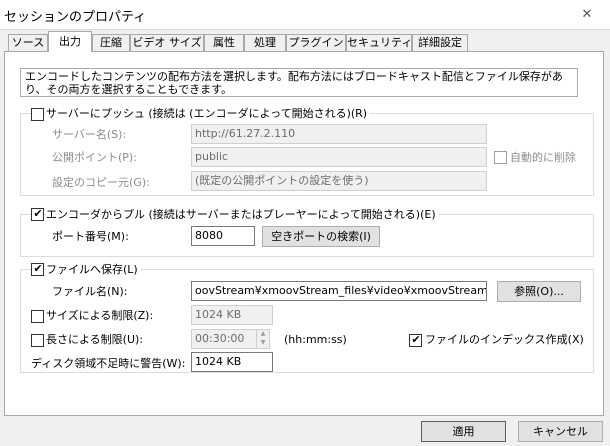 This screenshot has width=610, height=446. What do you see at coordinates (315, 339) in the screenshot?
I see `length-unit-label: (hh:mm:ss)` at bounding box center [315, 339].